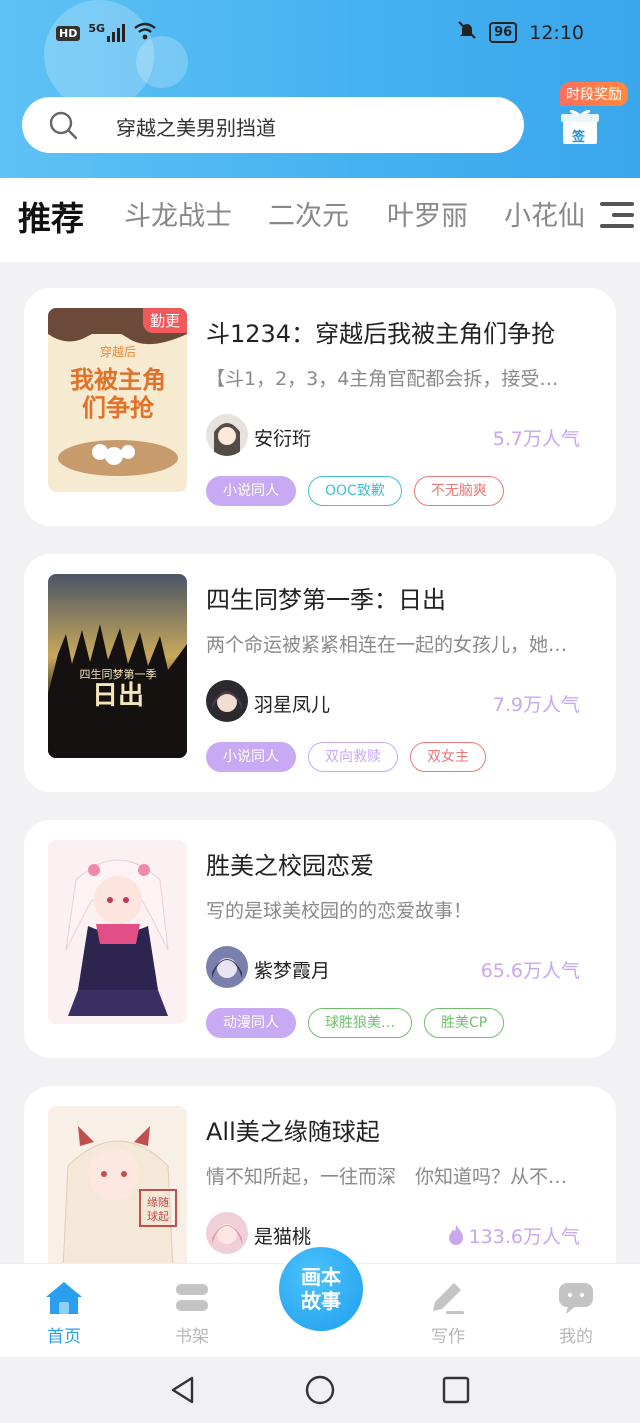  What do you see at coordinates (448, 757) in the screenshot?
I see `tag: 双女主` at bounding box center [448, 757].